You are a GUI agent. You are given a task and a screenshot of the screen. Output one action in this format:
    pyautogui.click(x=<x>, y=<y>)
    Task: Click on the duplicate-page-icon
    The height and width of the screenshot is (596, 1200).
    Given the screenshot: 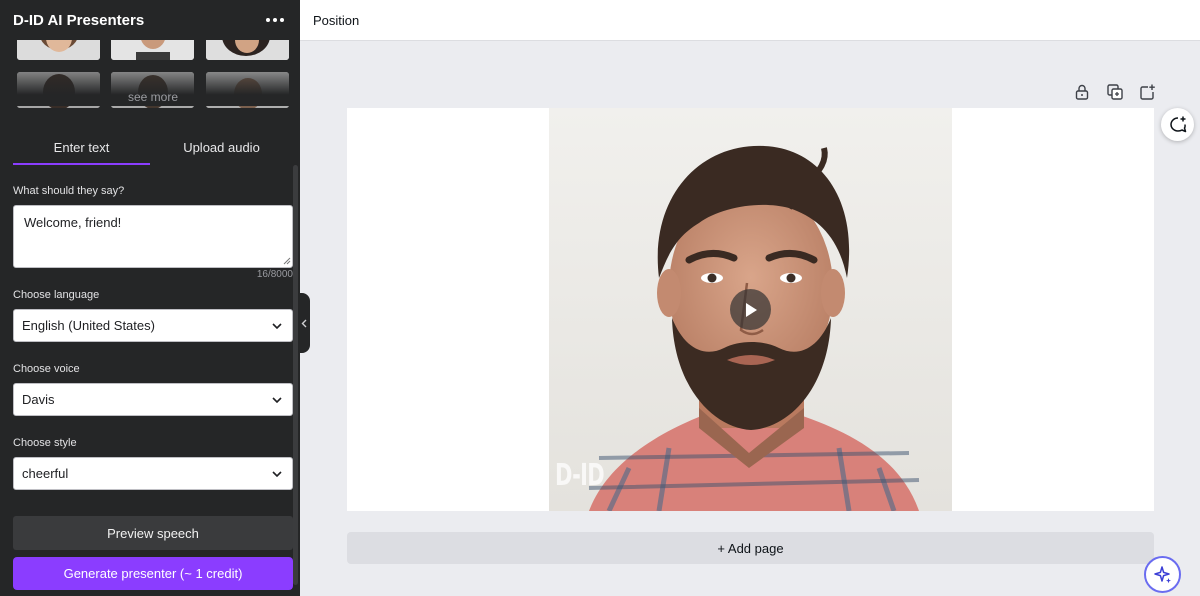 What is the action you would take?
    pyautogui.click(x=1115, y=92)
    